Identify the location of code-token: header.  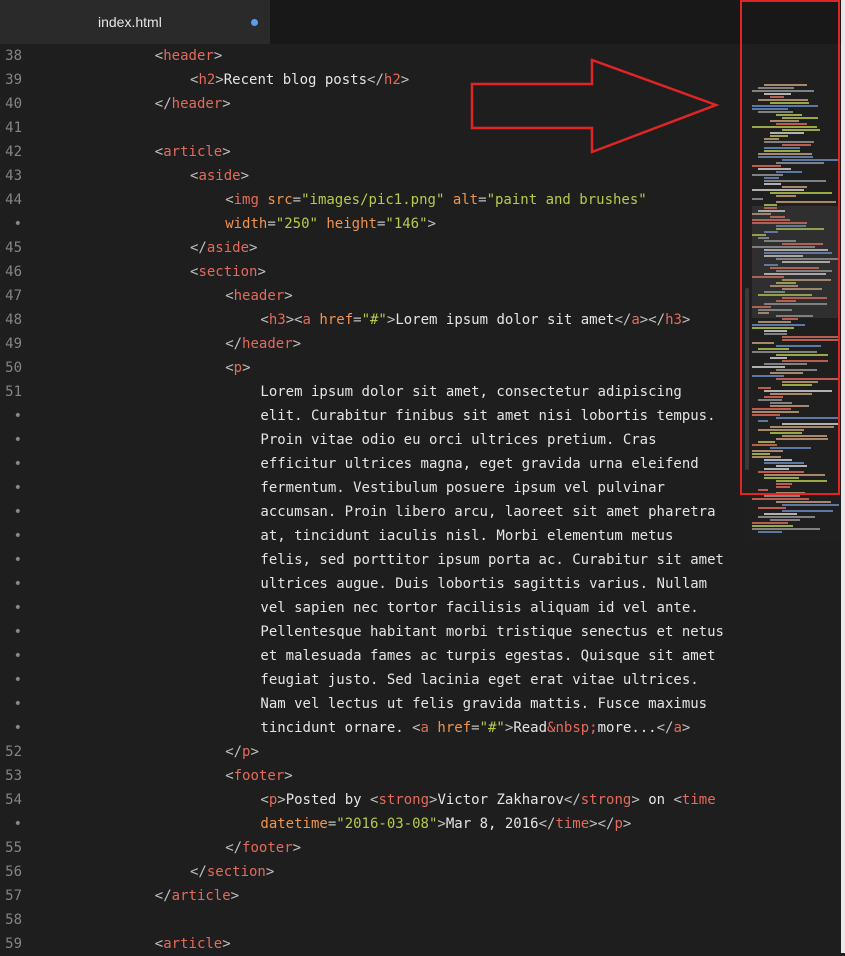
(259, 296).